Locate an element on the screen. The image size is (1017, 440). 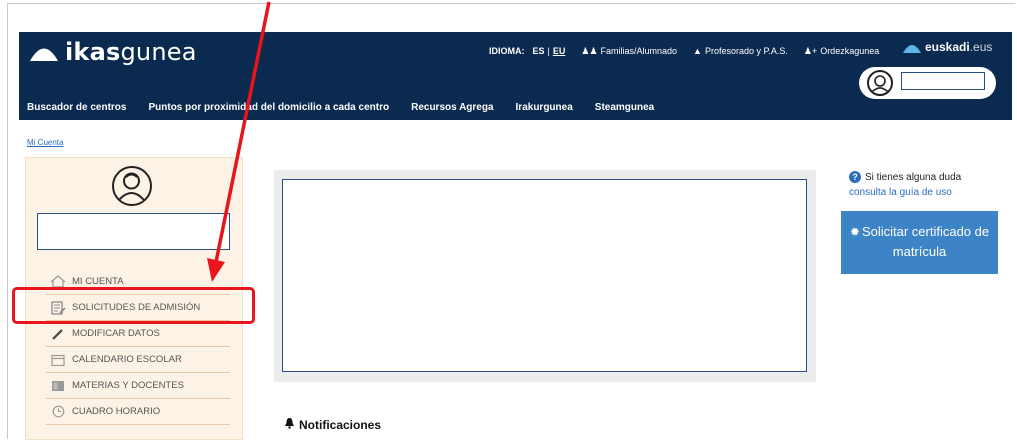
bell-icon is located at coordinates (289, 424).